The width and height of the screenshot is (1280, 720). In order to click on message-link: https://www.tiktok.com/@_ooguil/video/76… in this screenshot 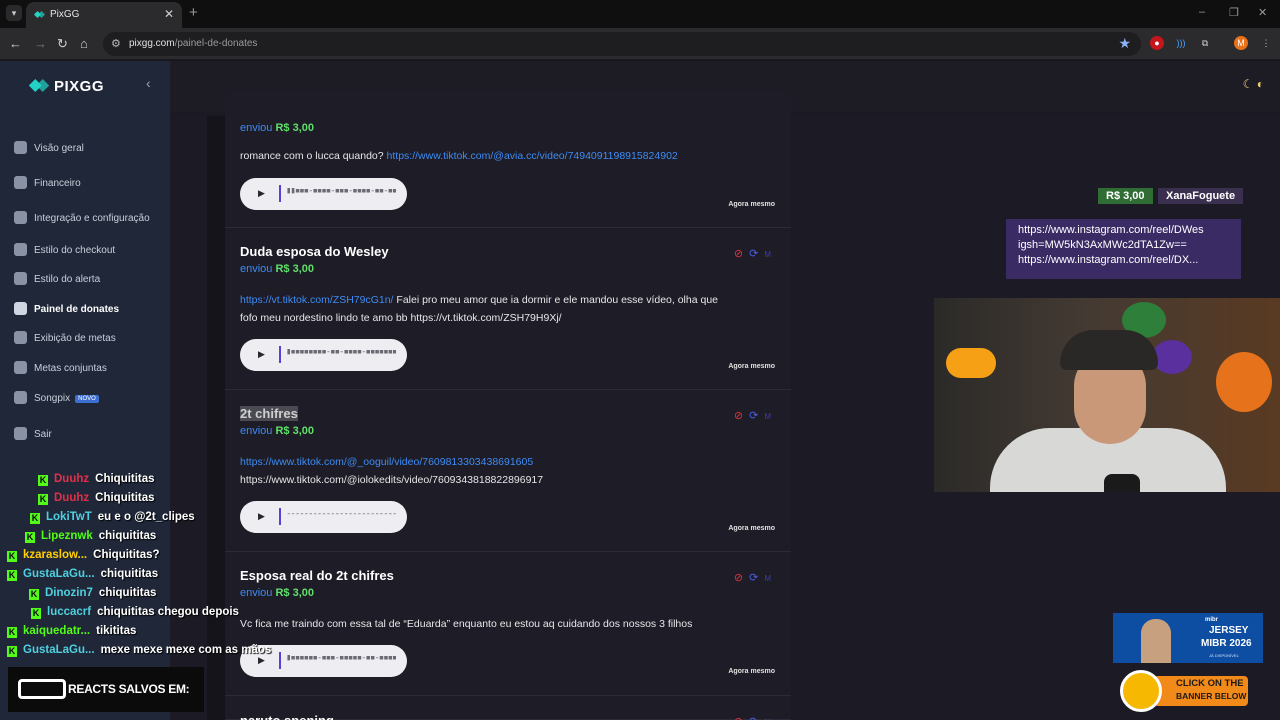, I will do `click(386, 462)`.